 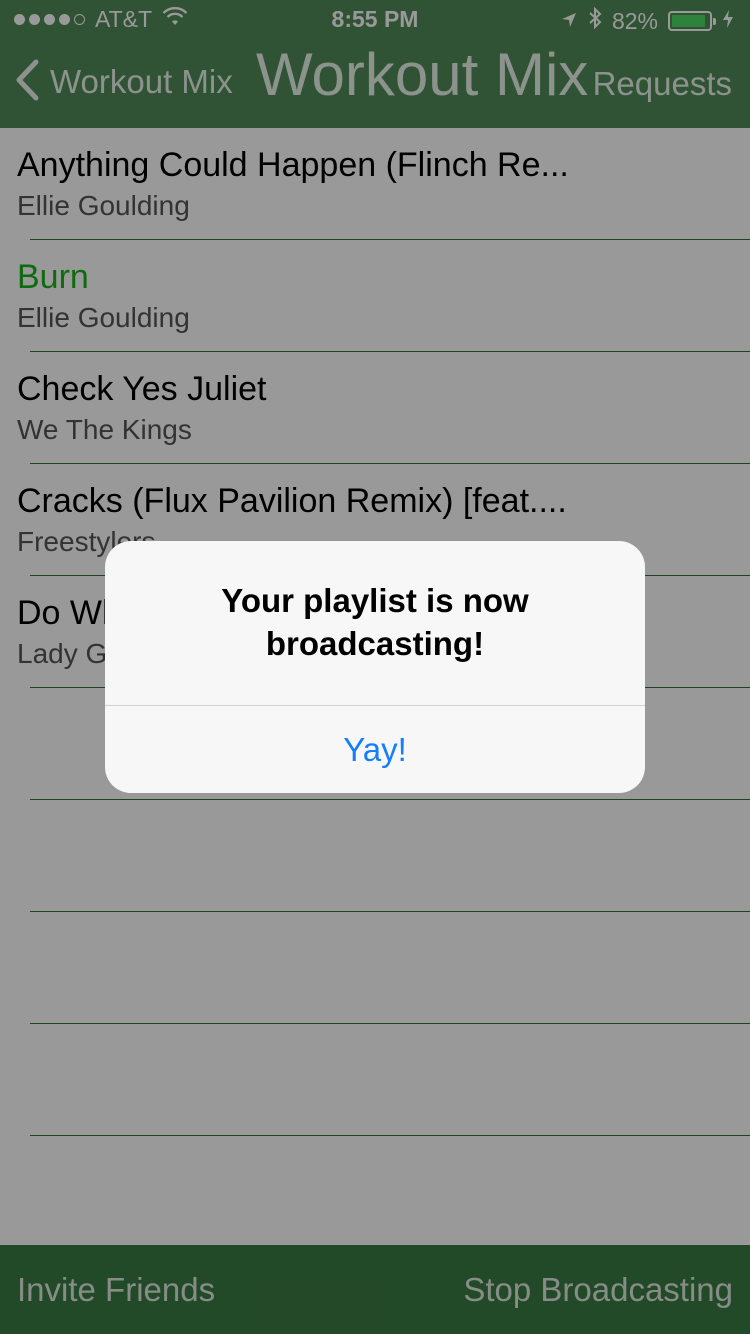 I want to click on broadcast-alert: Your playlist is now broadcasting! Yay!, so click(x=375, y=667).